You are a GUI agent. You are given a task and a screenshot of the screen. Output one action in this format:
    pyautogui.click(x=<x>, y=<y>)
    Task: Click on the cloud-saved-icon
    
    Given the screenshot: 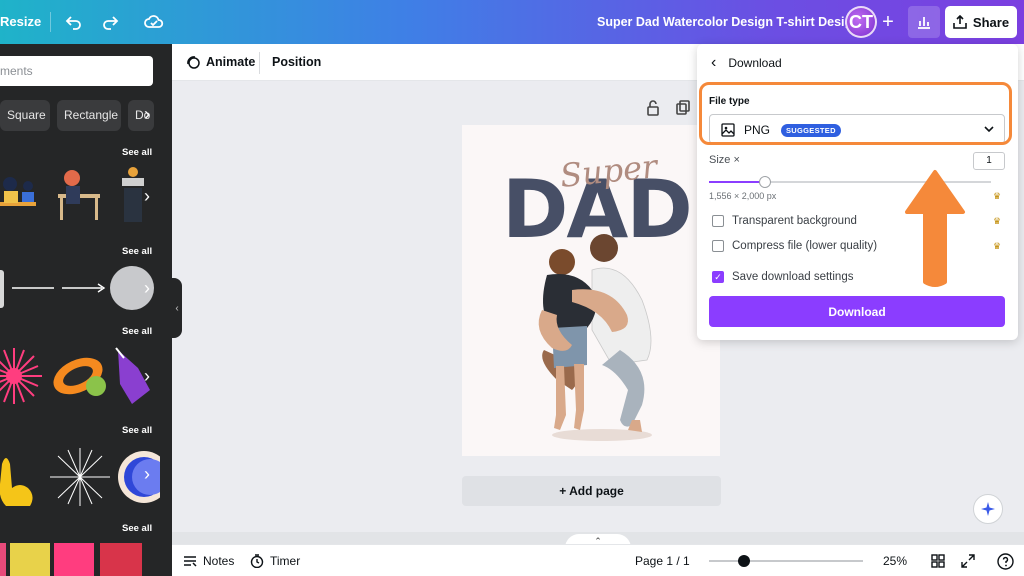 What is the action you would take?
    pyautogui.click(x=154, y=22)
    